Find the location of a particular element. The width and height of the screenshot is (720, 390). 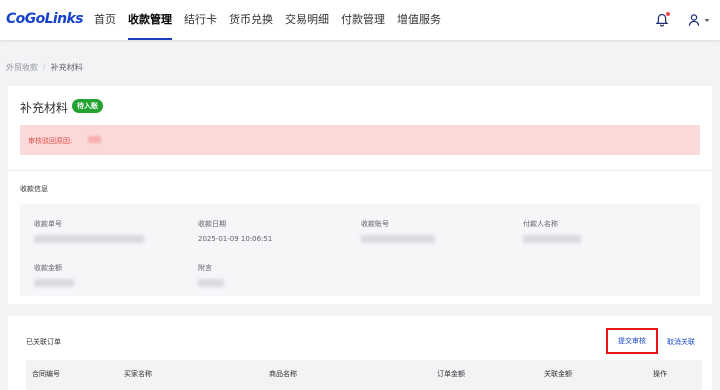

brand-logo: CoGoLinks is located at coordinates (45, 19).